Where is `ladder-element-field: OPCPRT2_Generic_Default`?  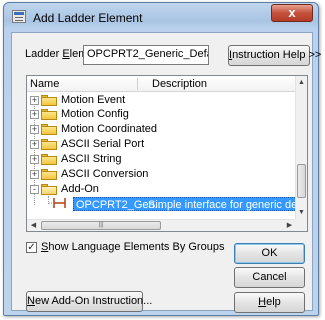
ladder-element-field: OPCPRT2_Generic_Default is located at coordinates (146, 55).